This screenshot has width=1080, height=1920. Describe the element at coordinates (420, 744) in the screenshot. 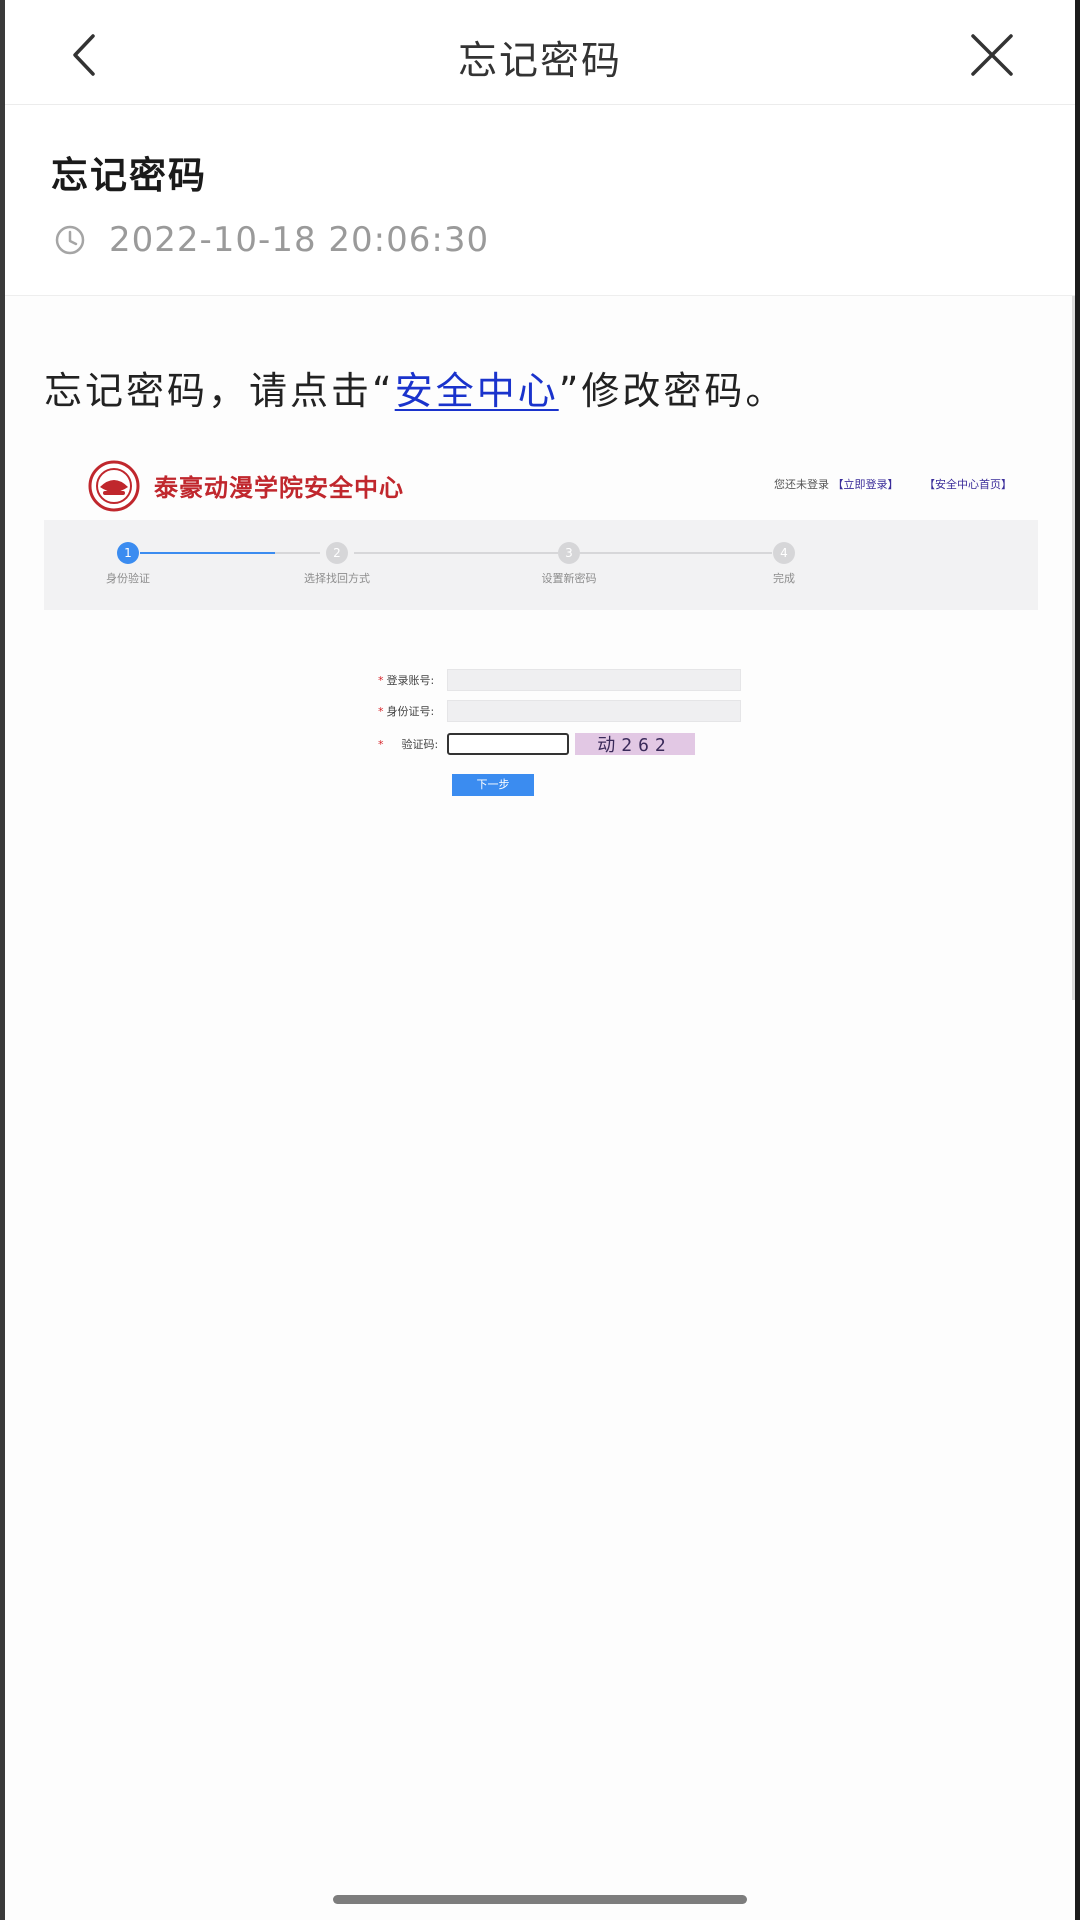

I see `captcha-label: 验证码:` at that location.